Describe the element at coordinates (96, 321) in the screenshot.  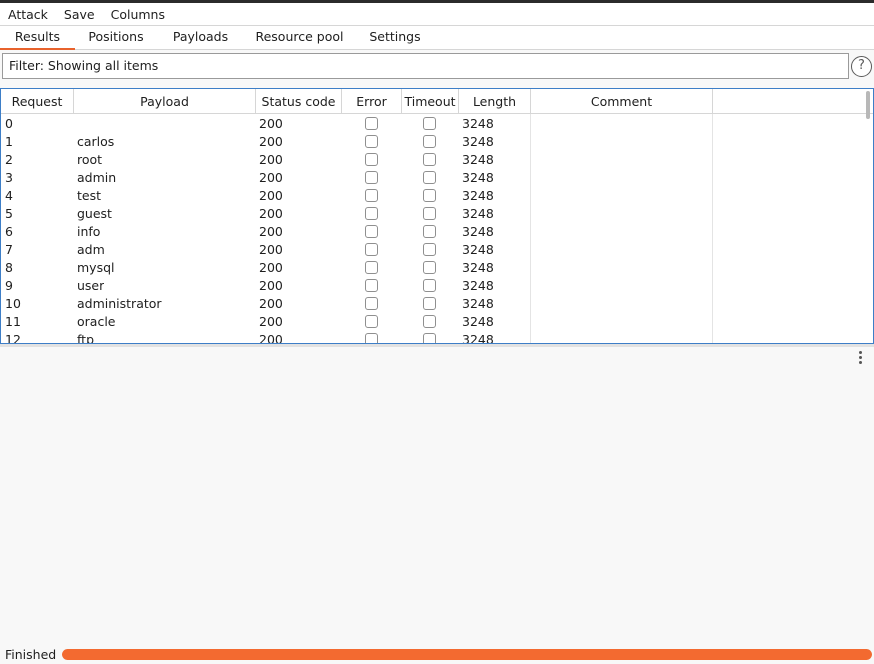
I see `cell-payload: oracle` at that location.